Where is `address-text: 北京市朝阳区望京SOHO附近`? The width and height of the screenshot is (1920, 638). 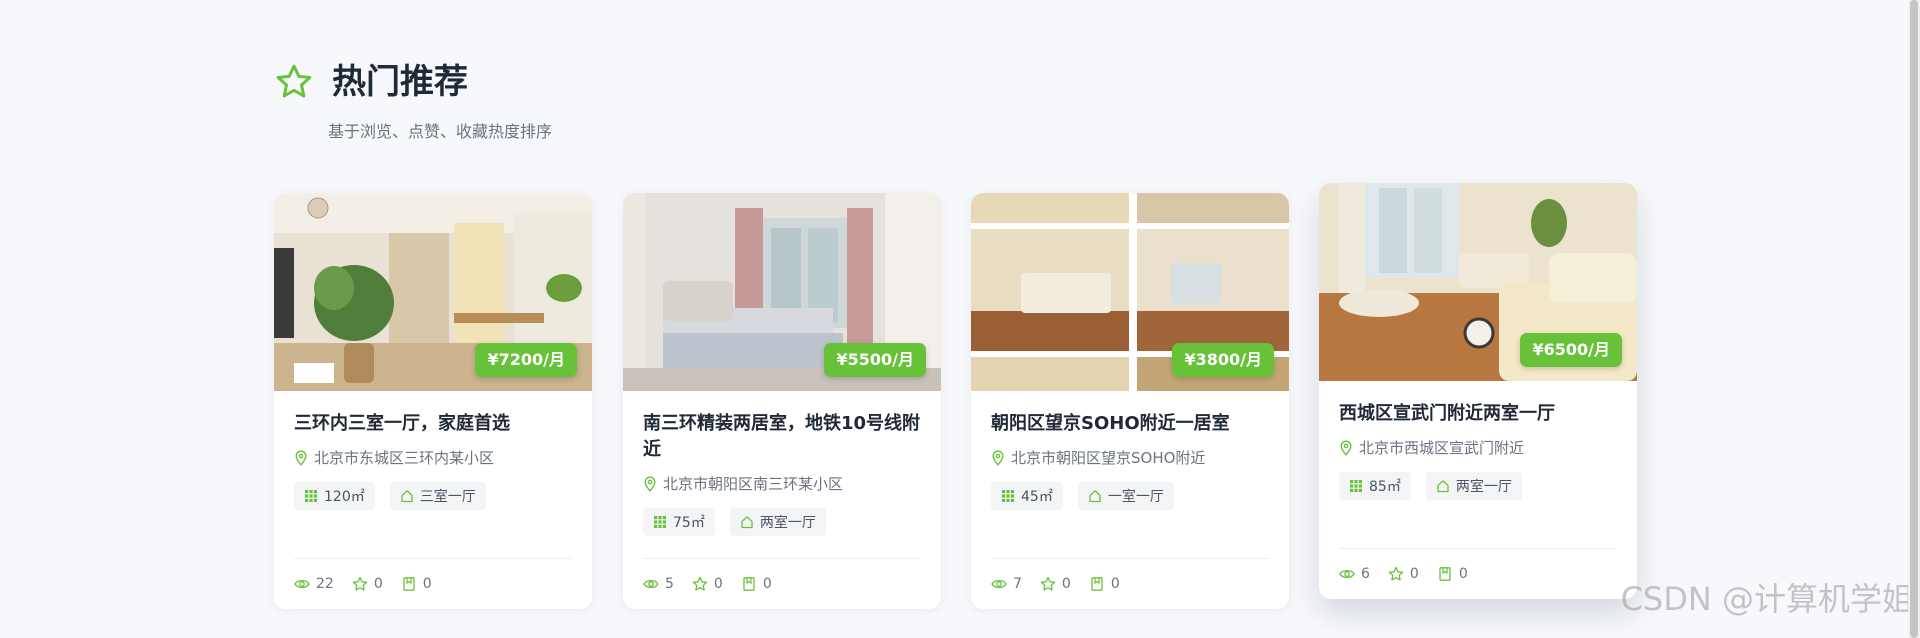 address-text: 北京市朝阳区望京SOHO附近 is located at coordinates (1108, 458).